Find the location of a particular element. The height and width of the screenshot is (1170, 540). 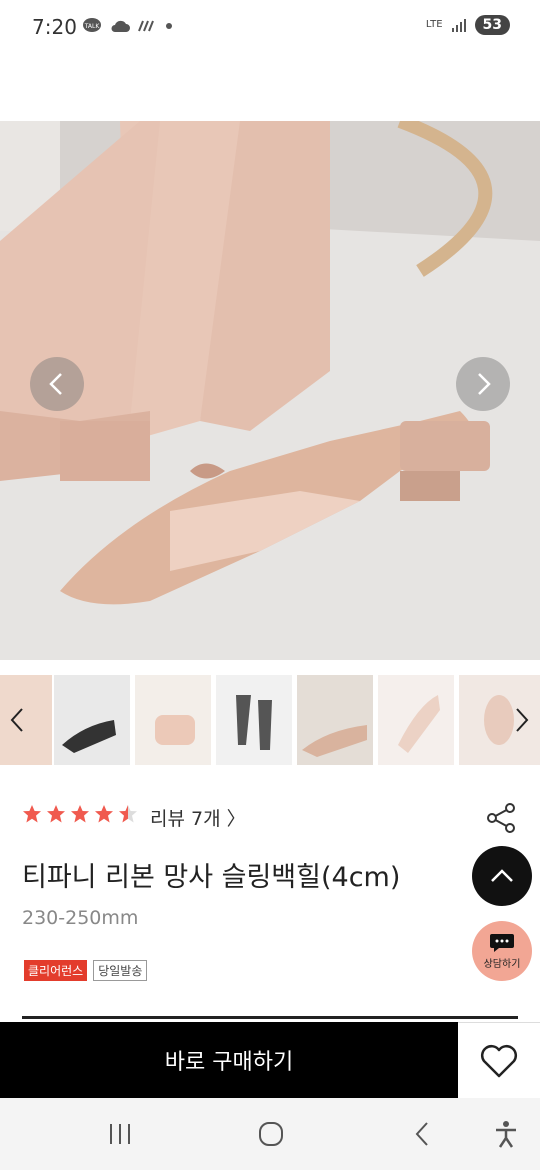

chat-consult-button: 상담하기 is located at coordinates (502, 951).